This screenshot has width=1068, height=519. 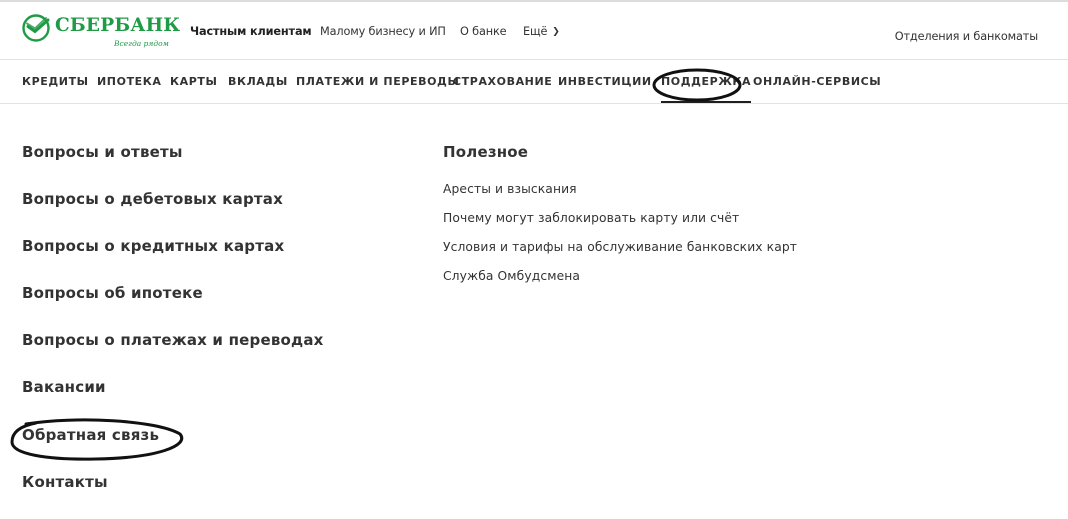 What do you see at coordinates (129, 81) in the screenshot?
I see `nav-mortgage: ИПОТЕКА` at bounding box center [129, 81].